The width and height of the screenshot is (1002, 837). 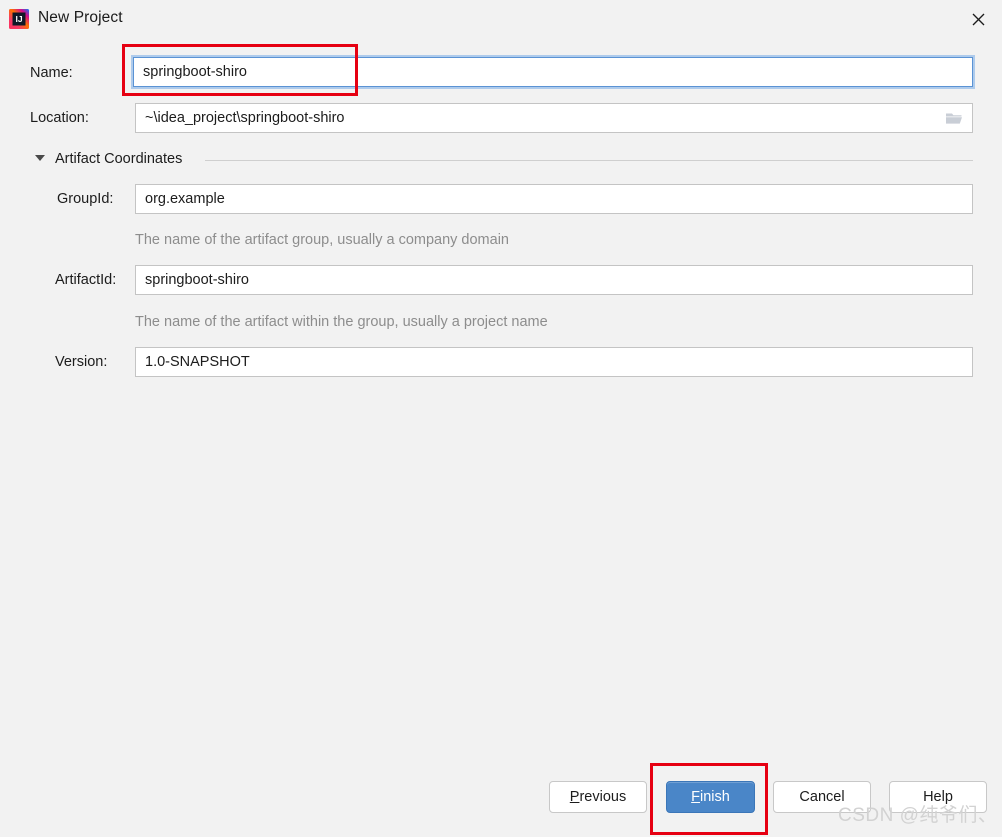 I want to click on previous-button-label: revious, so click(x=603, y=797).